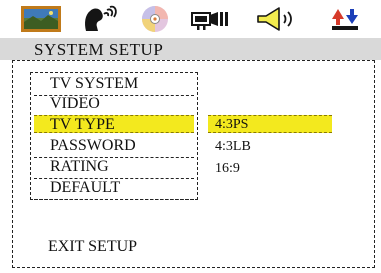 This screenshot has width=381, height=273. Describe the element at coordinates (270, 147) in the screenshot. I see `option-4-3lb: 4:3LB` at that location.